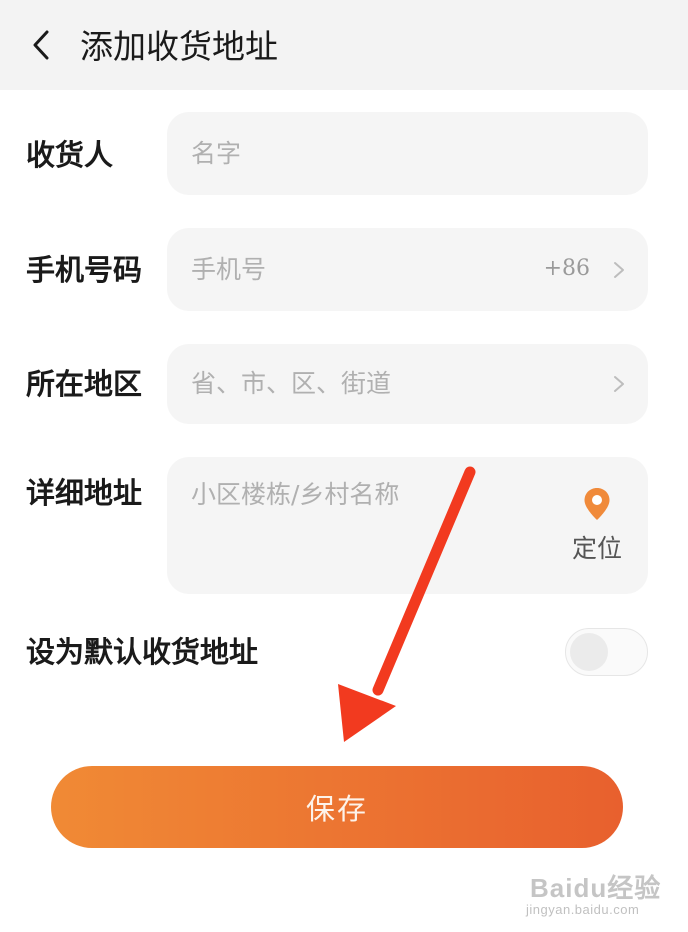 The width and height of the screenshot is (688, 932). What do you see at coordinates (84, 493) in the screenshot?
I see `address-label: 详细地址` at bounding box center [84, 493].